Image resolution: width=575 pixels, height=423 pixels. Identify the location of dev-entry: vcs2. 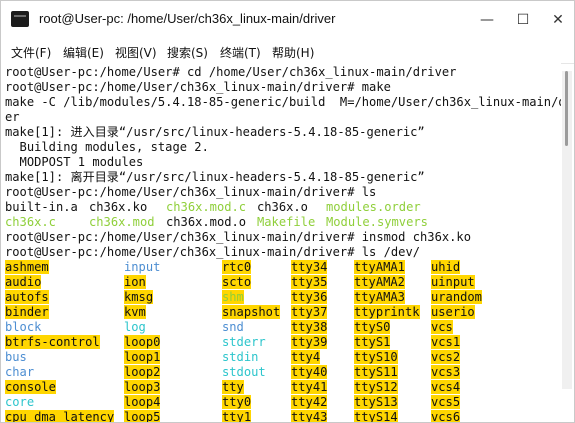
(446, 357).